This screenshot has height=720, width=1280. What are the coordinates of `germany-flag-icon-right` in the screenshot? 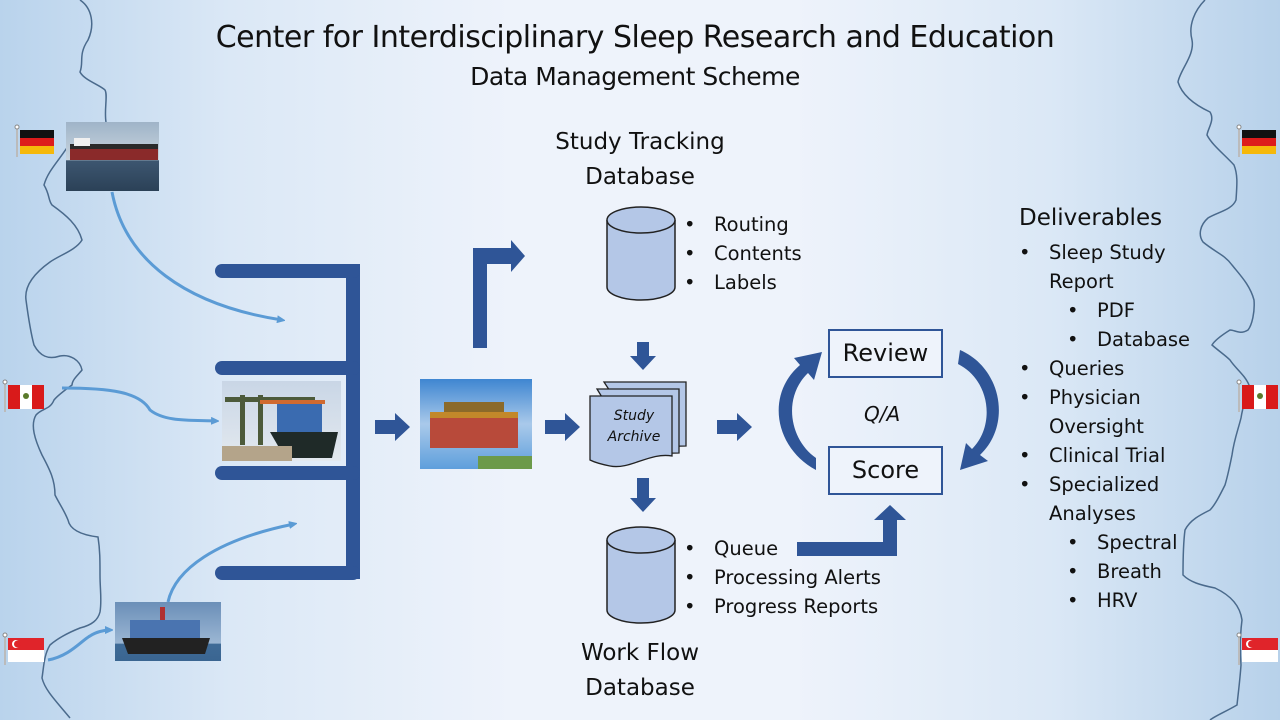 It's located at (1256, 140).